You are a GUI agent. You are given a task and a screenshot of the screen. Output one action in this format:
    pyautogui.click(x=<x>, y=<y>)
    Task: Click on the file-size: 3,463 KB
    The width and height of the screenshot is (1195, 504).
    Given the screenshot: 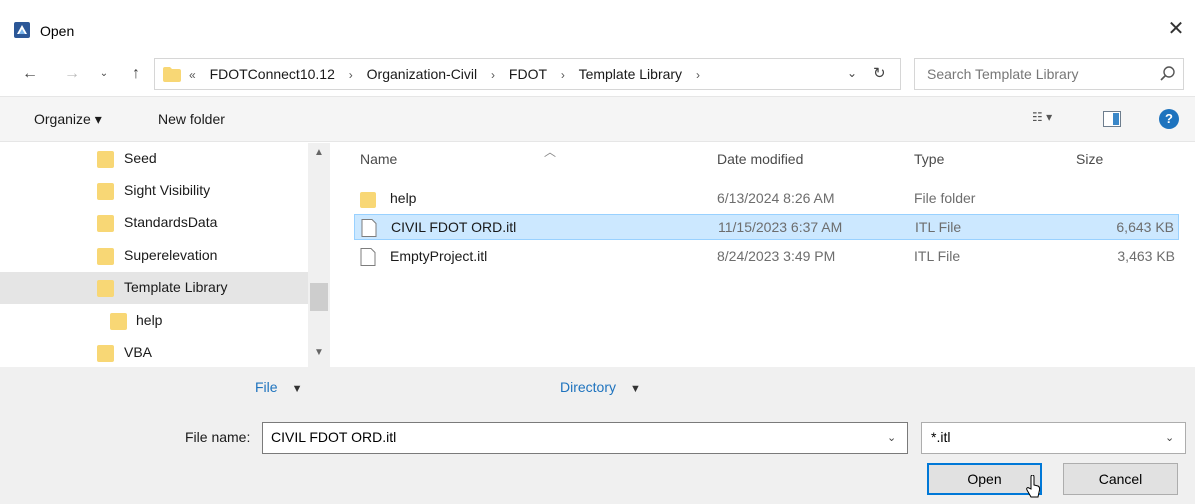 What is the action you would take?
    pyautogui.click(x=1146, y=256)
    